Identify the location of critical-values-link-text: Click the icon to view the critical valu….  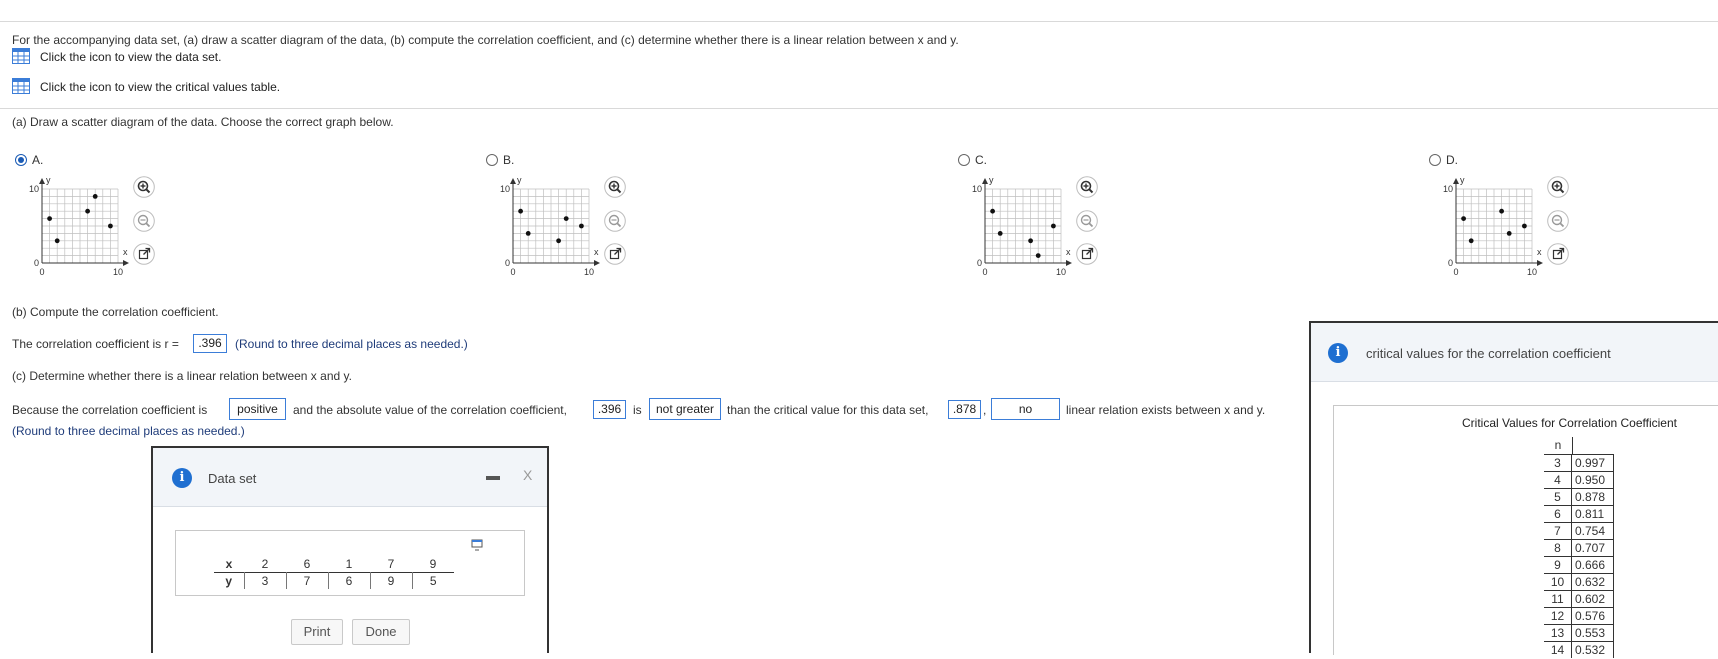
(160, 87).